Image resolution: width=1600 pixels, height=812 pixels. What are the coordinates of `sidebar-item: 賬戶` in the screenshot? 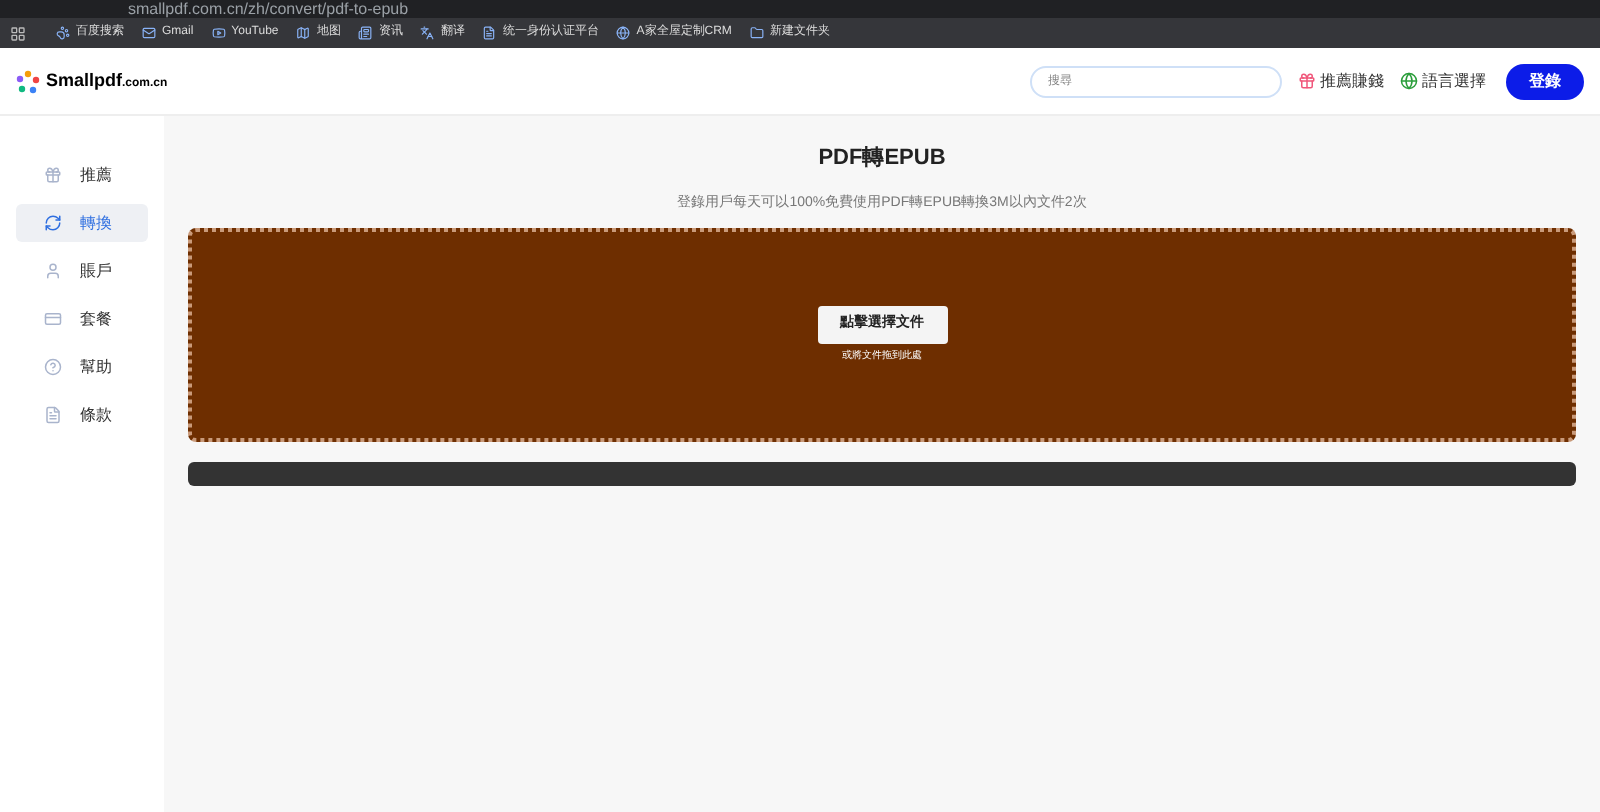 It's located at (82, 271).